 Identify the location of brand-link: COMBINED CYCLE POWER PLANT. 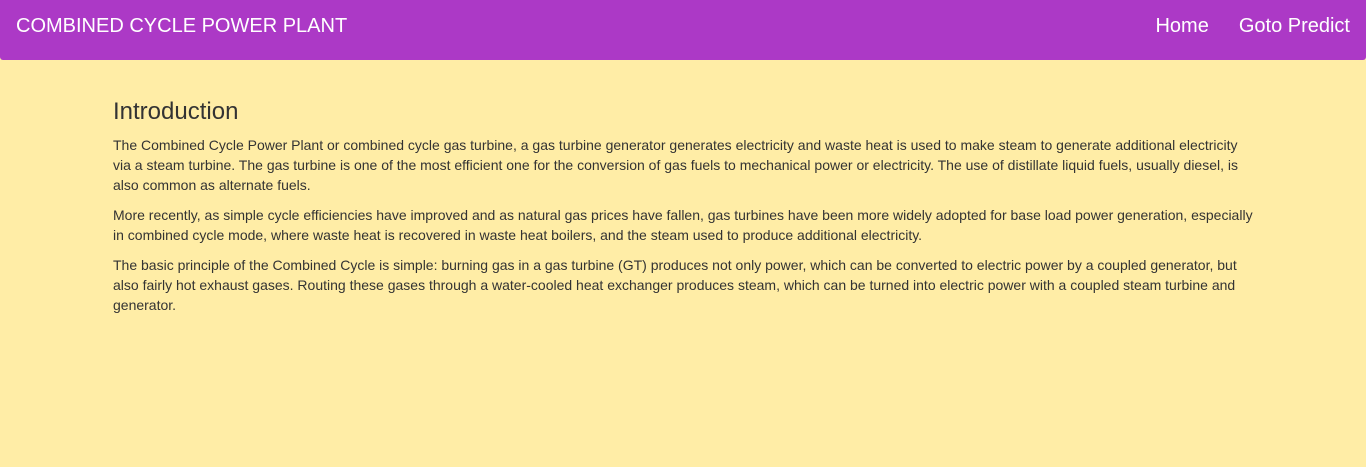
(181, 26).